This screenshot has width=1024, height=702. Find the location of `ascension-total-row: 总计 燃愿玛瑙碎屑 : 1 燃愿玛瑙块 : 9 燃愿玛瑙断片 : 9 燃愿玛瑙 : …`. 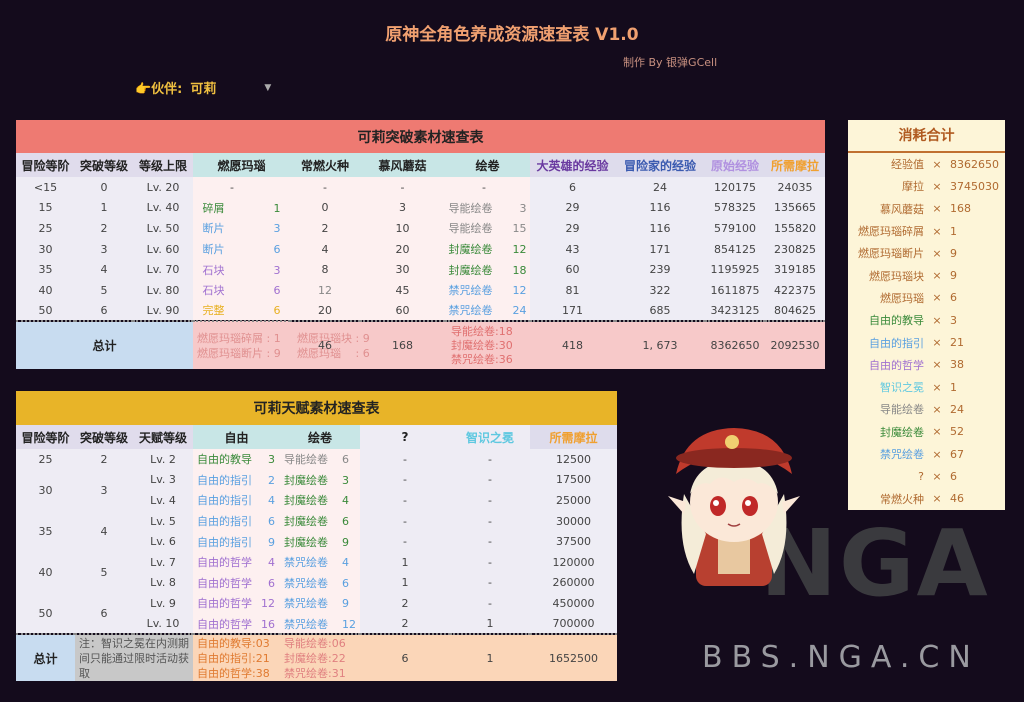

ascension-total-row: 总计 燃愿玛瑙碎屑 : 1 燃愿玛瑙块 : 9 燃愿玛瑙断片 : 9 燃愿玛瑙 : … is located at coordinates (421, 345).